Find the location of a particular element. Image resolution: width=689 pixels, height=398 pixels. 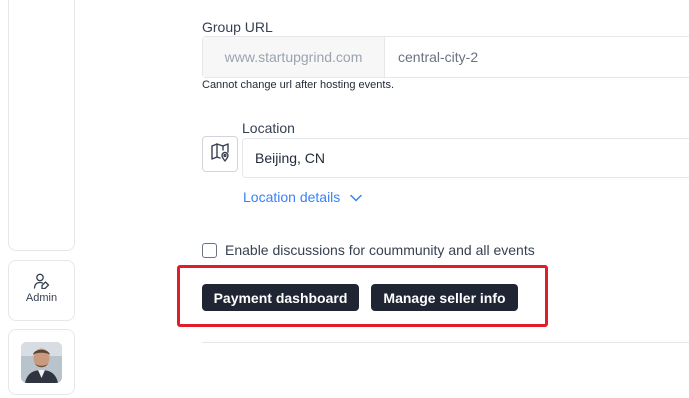

admin-label: Admin is located at coordinates (41, 298).